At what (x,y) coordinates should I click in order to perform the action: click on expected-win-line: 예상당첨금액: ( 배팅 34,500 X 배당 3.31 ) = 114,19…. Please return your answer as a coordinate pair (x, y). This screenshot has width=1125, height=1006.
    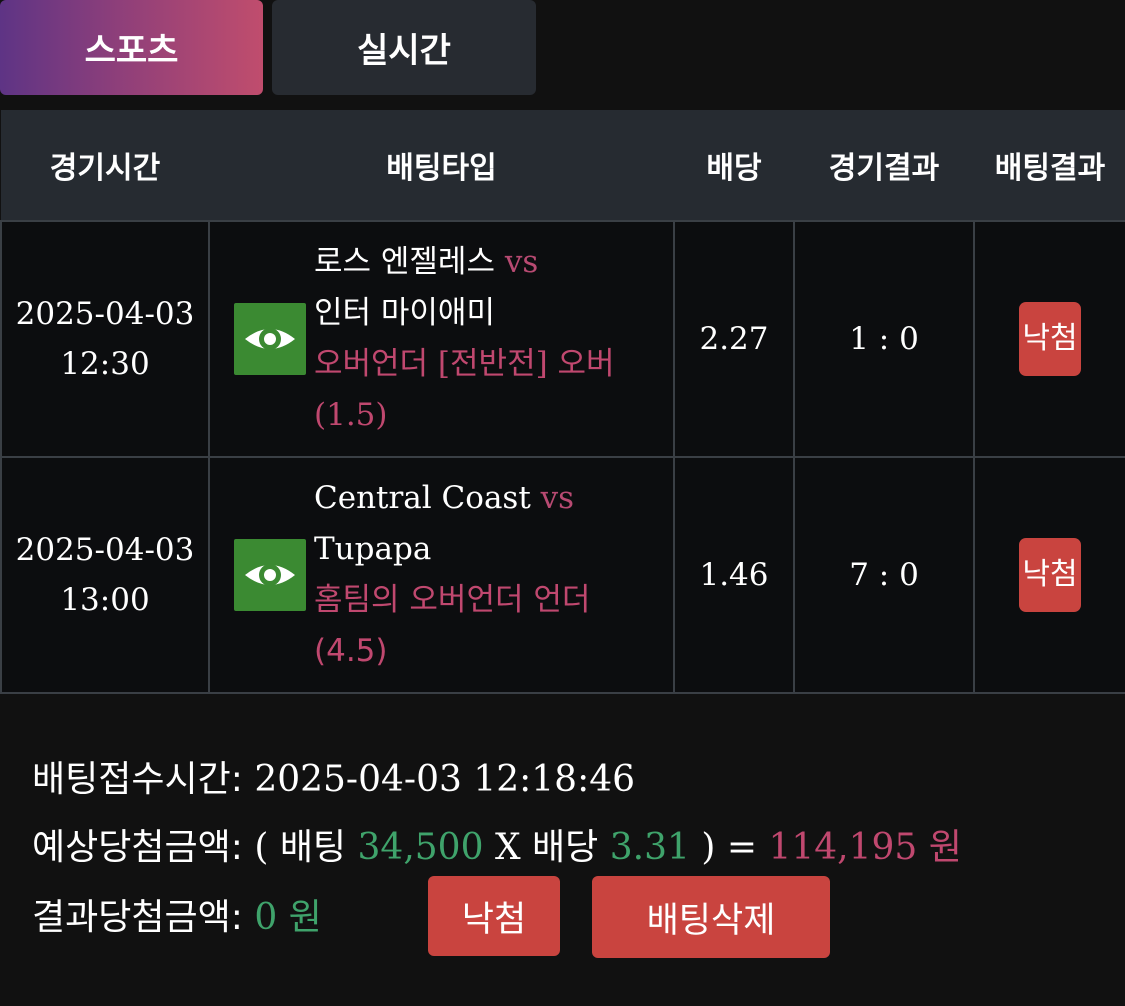
    Looking at the image, I should click on (497, 844).